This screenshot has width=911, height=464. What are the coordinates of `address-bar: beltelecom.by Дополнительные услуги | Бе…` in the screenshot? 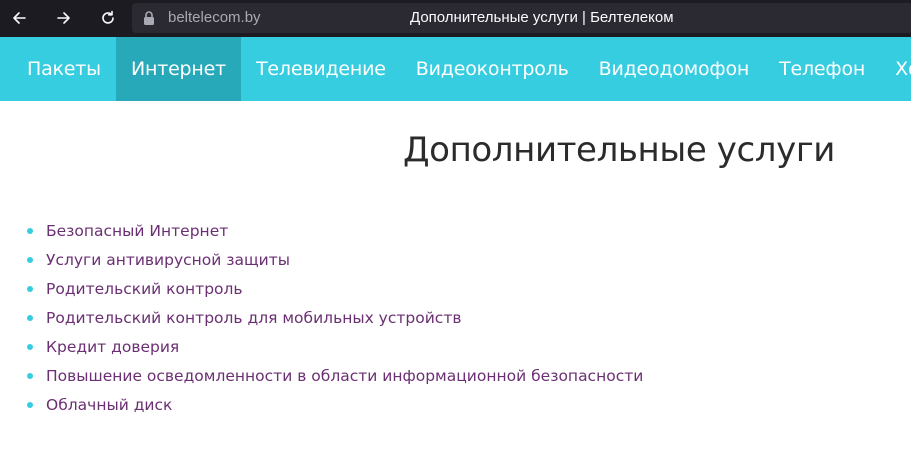 It's located at (521, 18).